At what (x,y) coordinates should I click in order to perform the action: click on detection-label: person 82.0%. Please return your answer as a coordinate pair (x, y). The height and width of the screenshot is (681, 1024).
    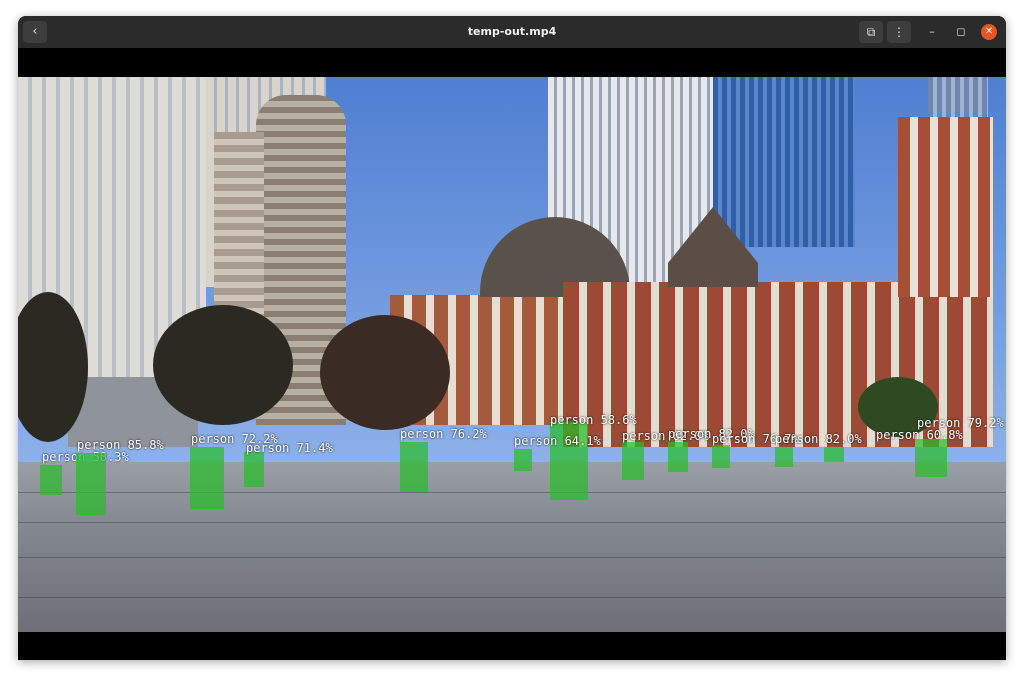
    Looking at the image, I should click on (818, 439).